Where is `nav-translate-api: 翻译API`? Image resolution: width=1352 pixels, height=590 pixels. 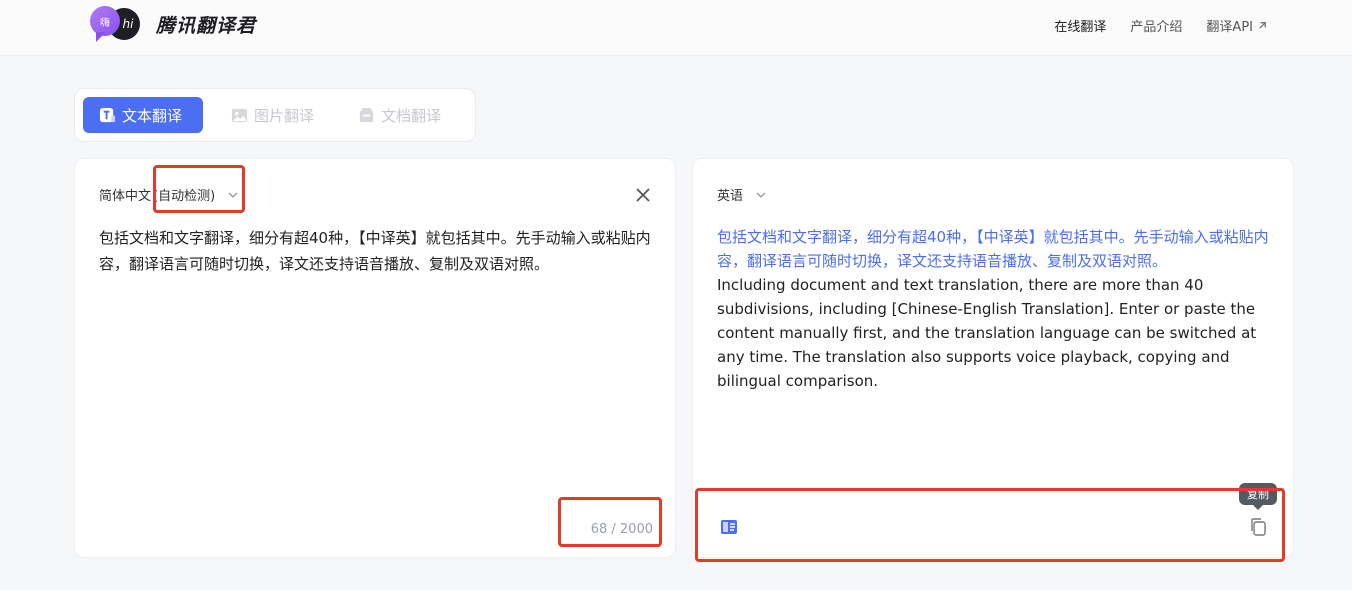
nav-translate-api: 翻译API is located at coordinates (1237, 25).